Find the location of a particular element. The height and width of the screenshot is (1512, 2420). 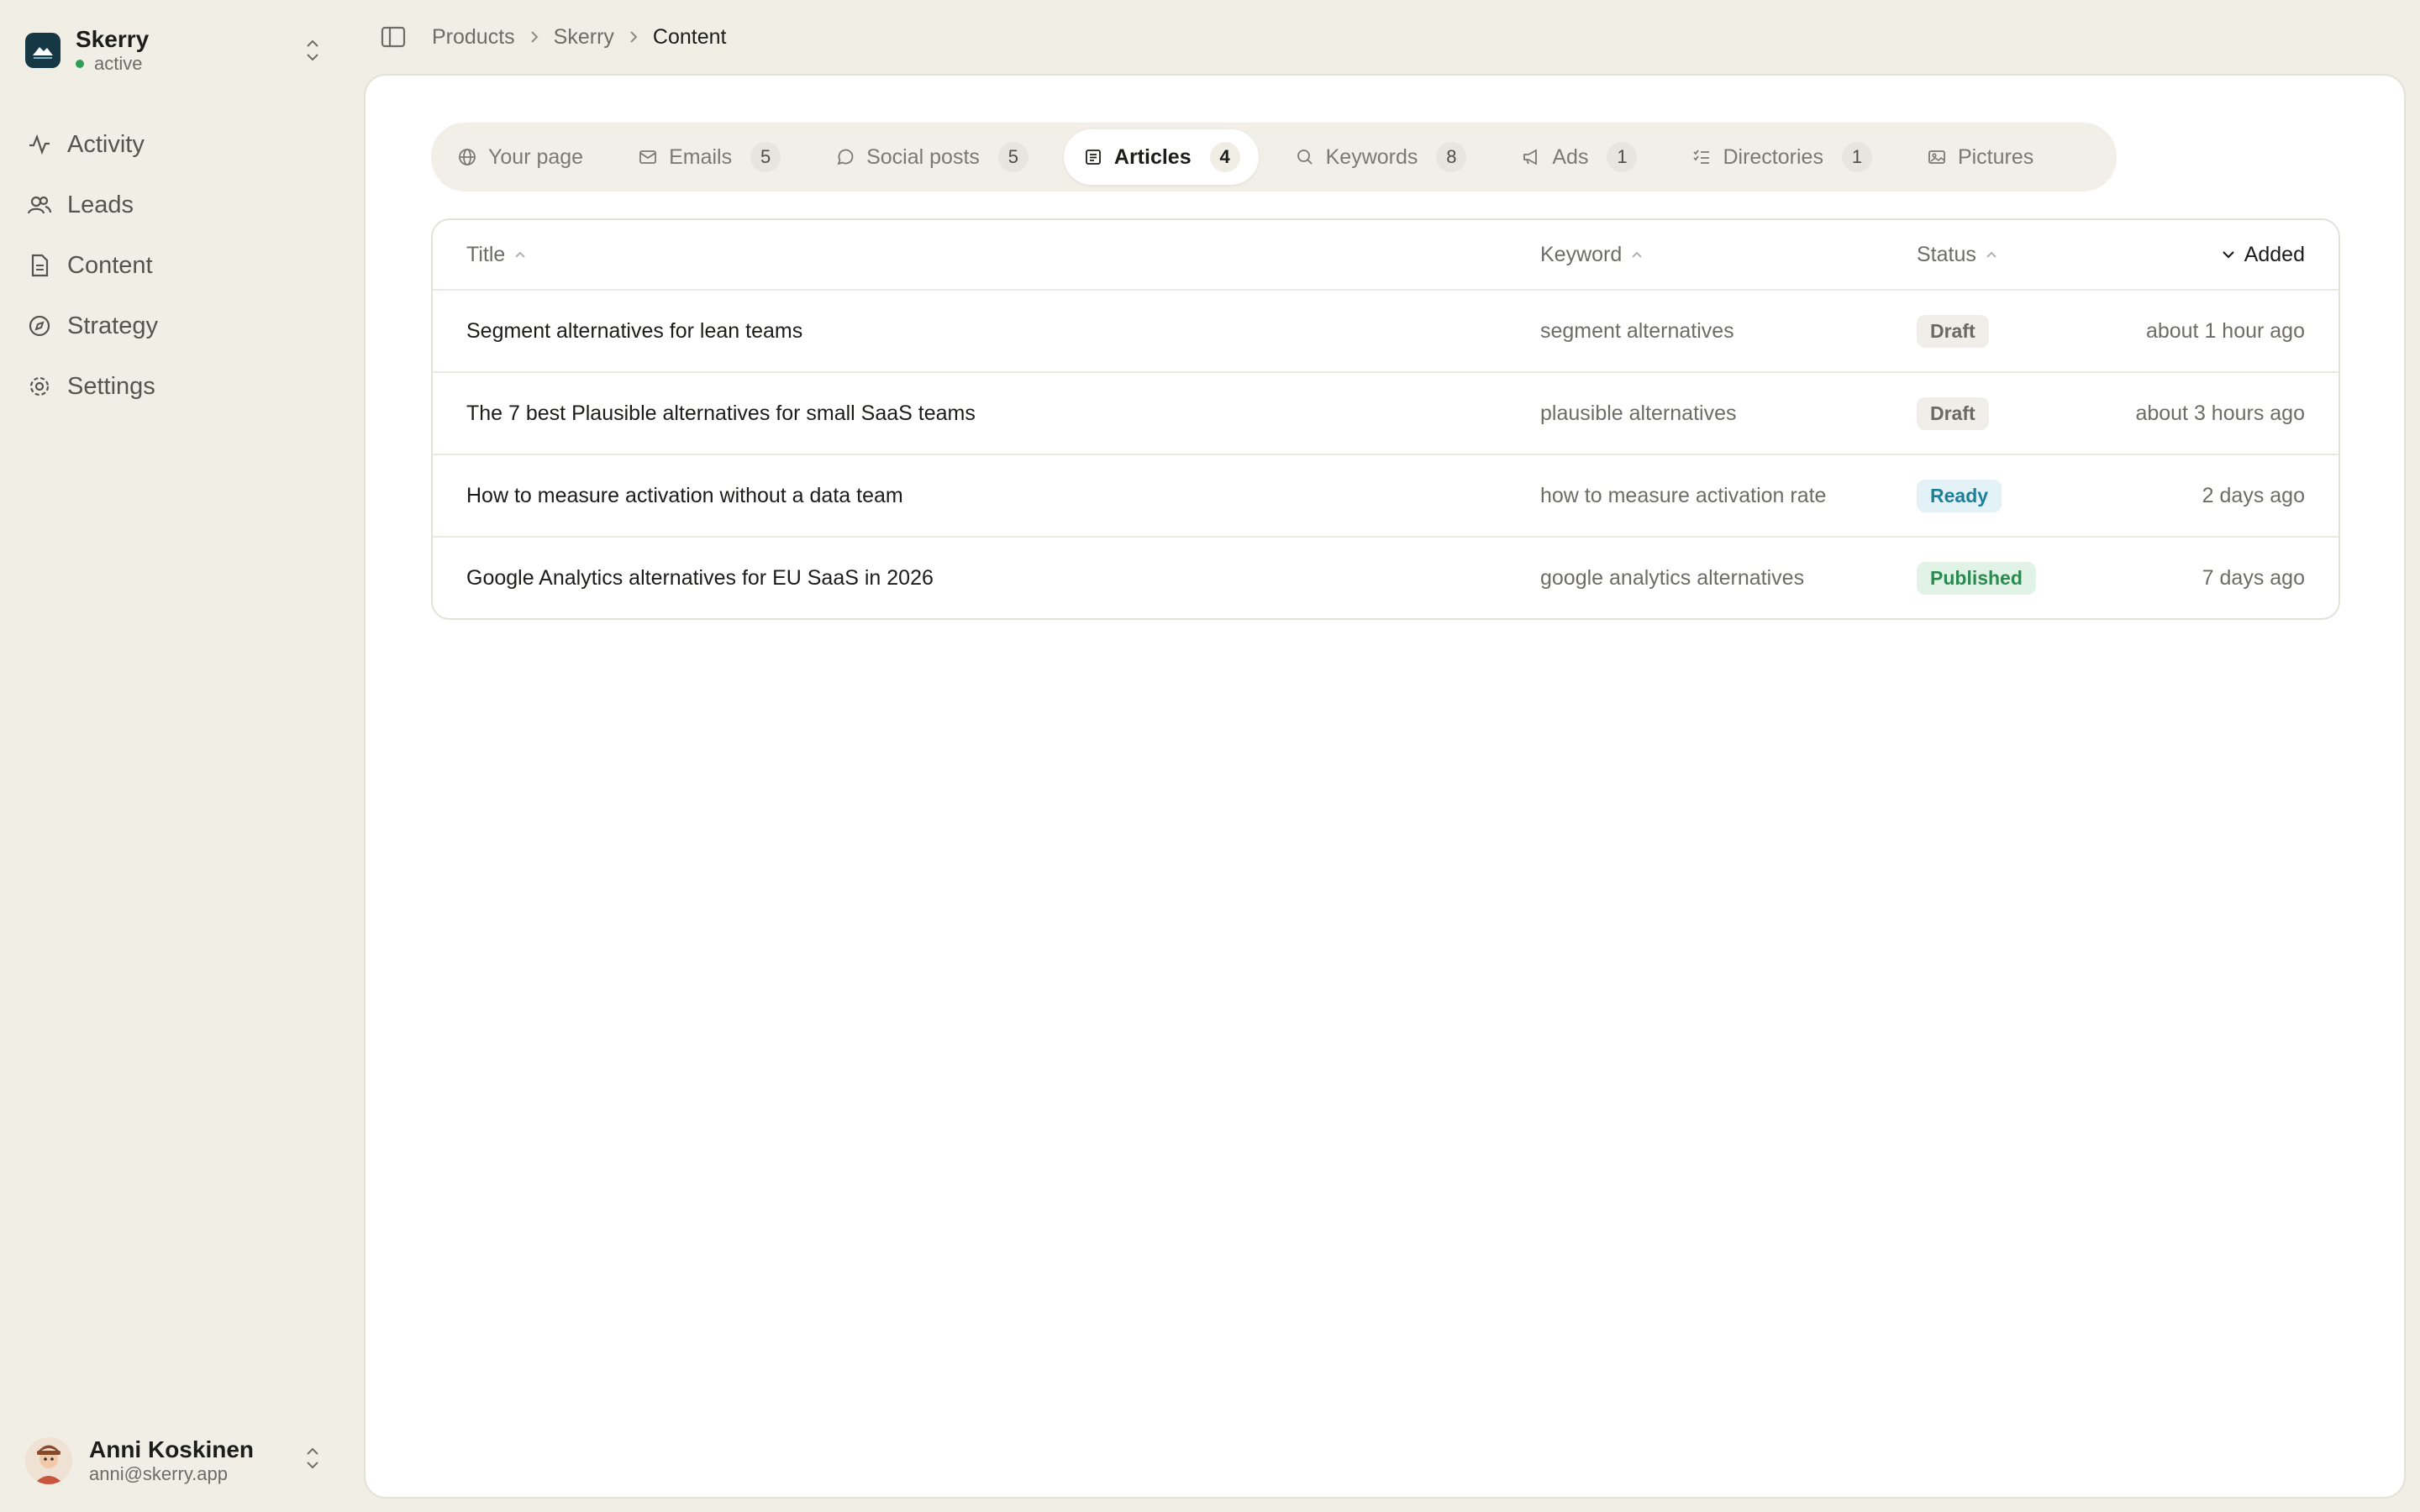

workspace-status: active is located at coordinates (113, 64).